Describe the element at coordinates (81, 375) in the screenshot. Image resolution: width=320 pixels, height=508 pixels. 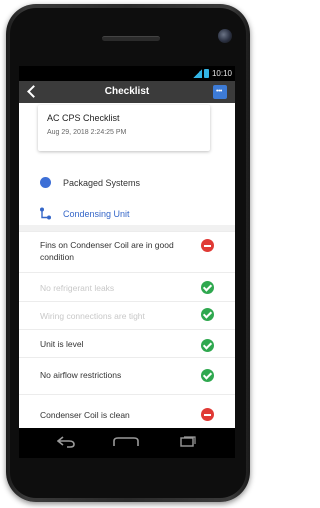
I see `checklist-item-label: No airflow restrictions` at that location.